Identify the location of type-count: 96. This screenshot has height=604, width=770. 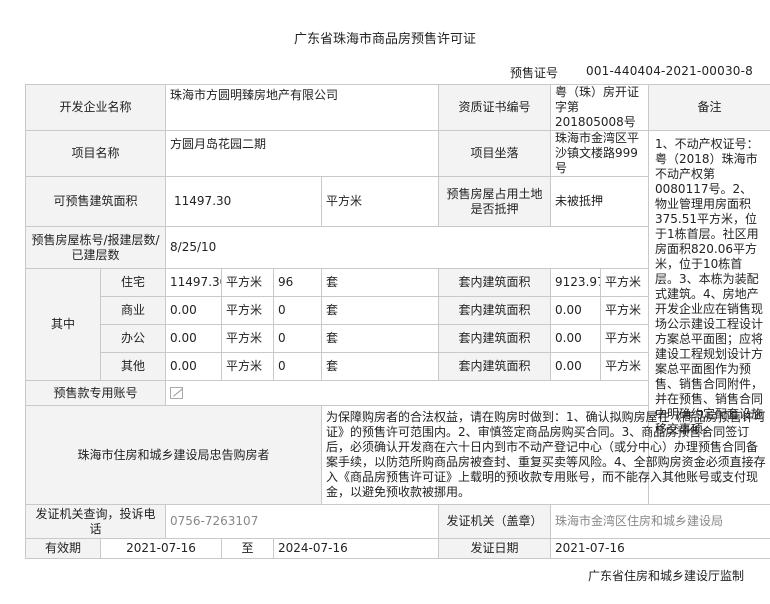
(298, 282).